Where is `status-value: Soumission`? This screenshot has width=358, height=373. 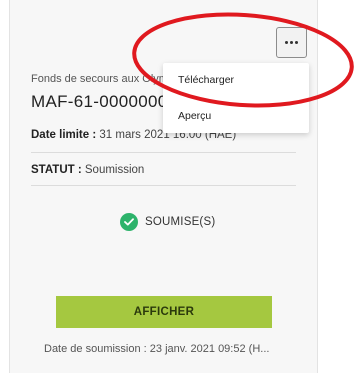 status-value: Soumission is located at coordinates (114, 170).